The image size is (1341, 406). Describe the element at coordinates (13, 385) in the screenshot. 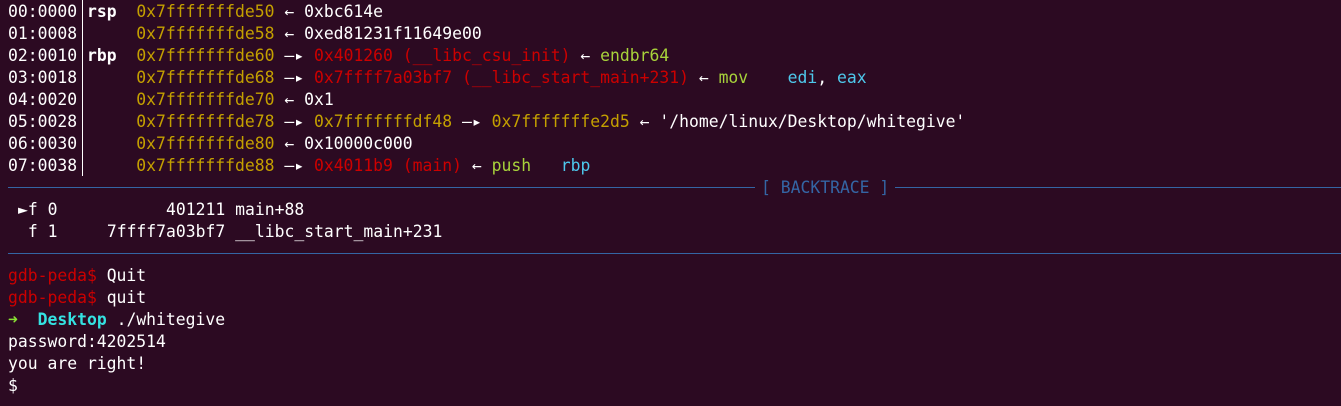

I see `shell-prompt: $` at that location.